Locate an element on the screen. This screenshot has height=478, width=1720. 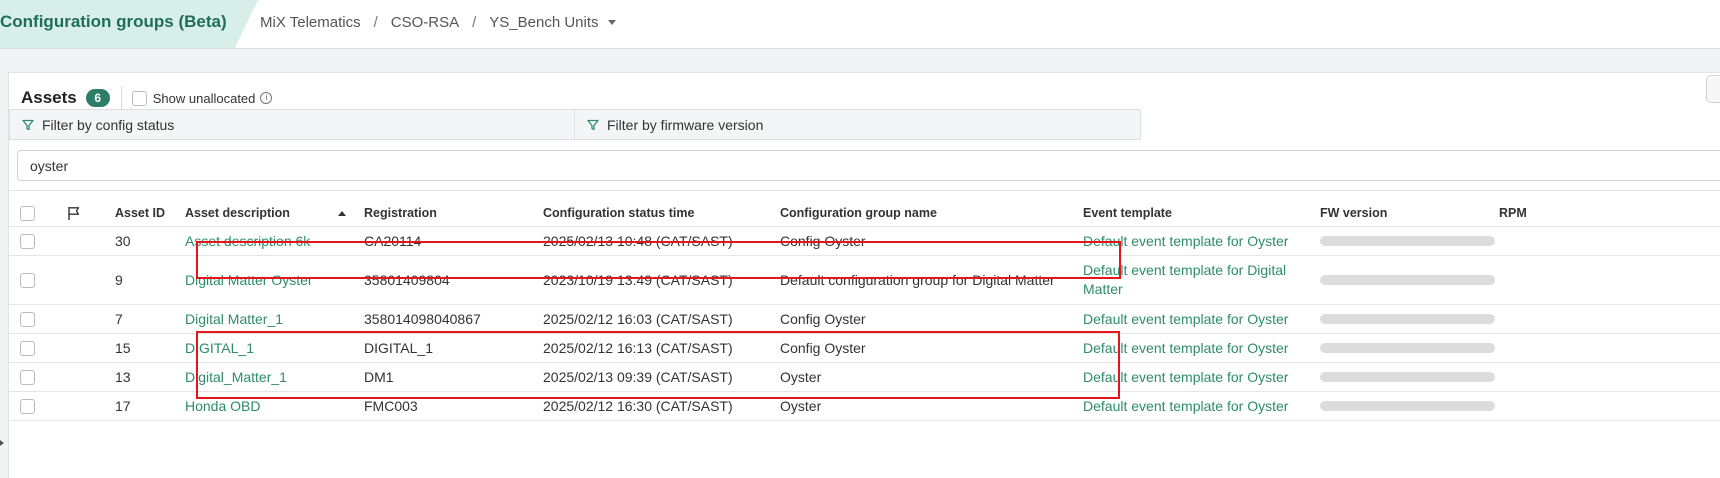
asset-description-link: Digital Matter_1 is located at coordinates (234, 319).